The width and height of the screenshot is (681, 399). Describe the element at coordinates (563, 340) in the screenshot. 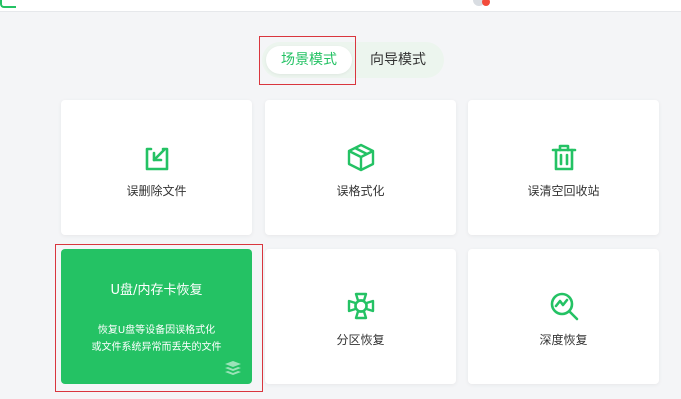

I see `card-label: 深度恢复` at that location.